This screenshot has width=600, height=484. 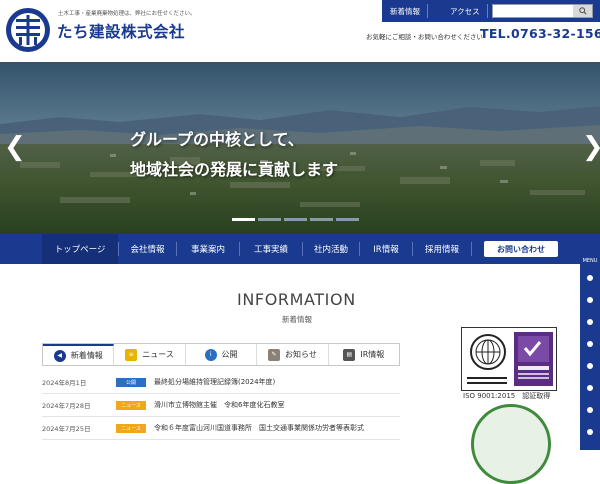 What do you see at coordinates (66, 429) in the screenshot?
I see `news-date: 2024年7月25日` at bounding box center [66, 429].